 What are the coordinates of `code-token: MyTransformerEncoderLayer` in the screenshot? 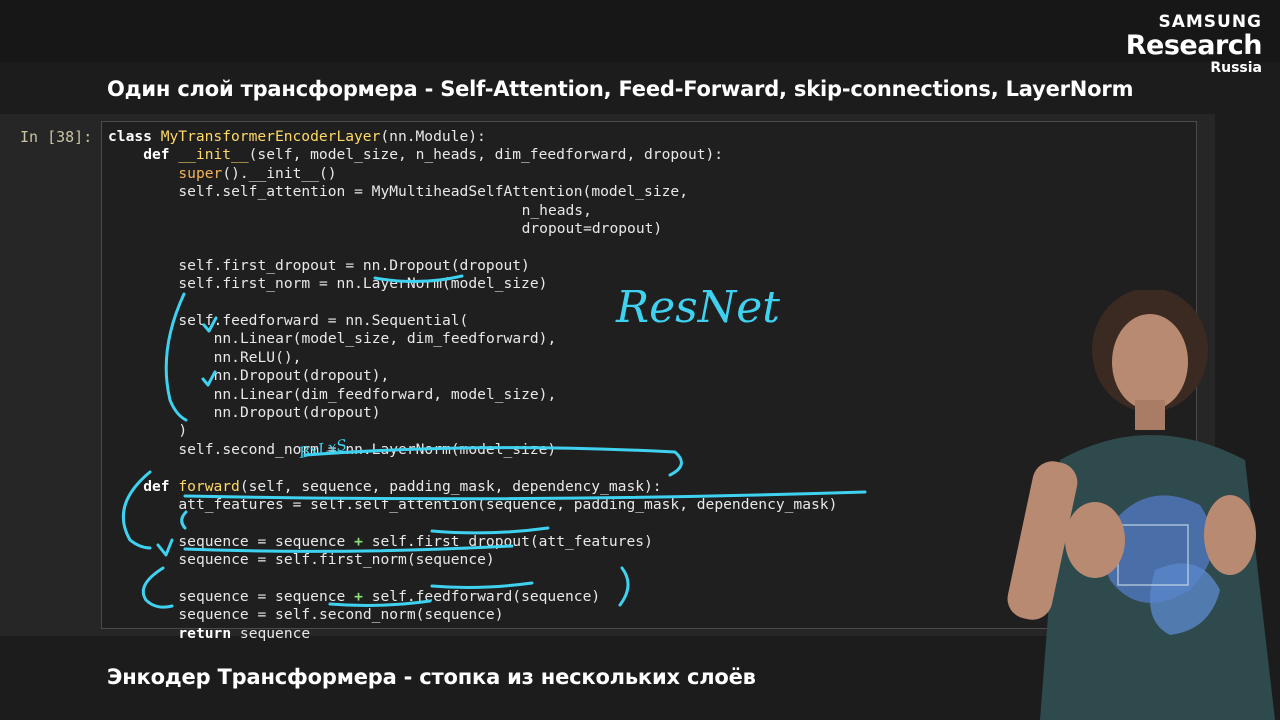 It's located at (270, 136).